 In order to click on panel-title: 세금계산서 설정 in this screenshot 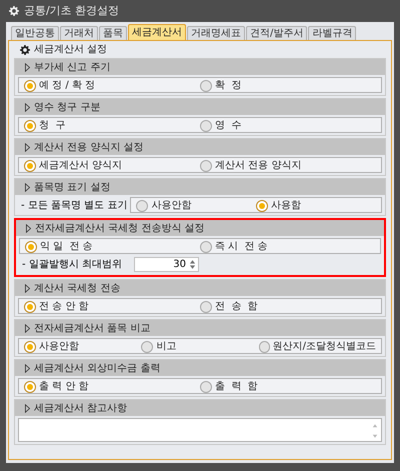, I will do `click(71, 50)`.